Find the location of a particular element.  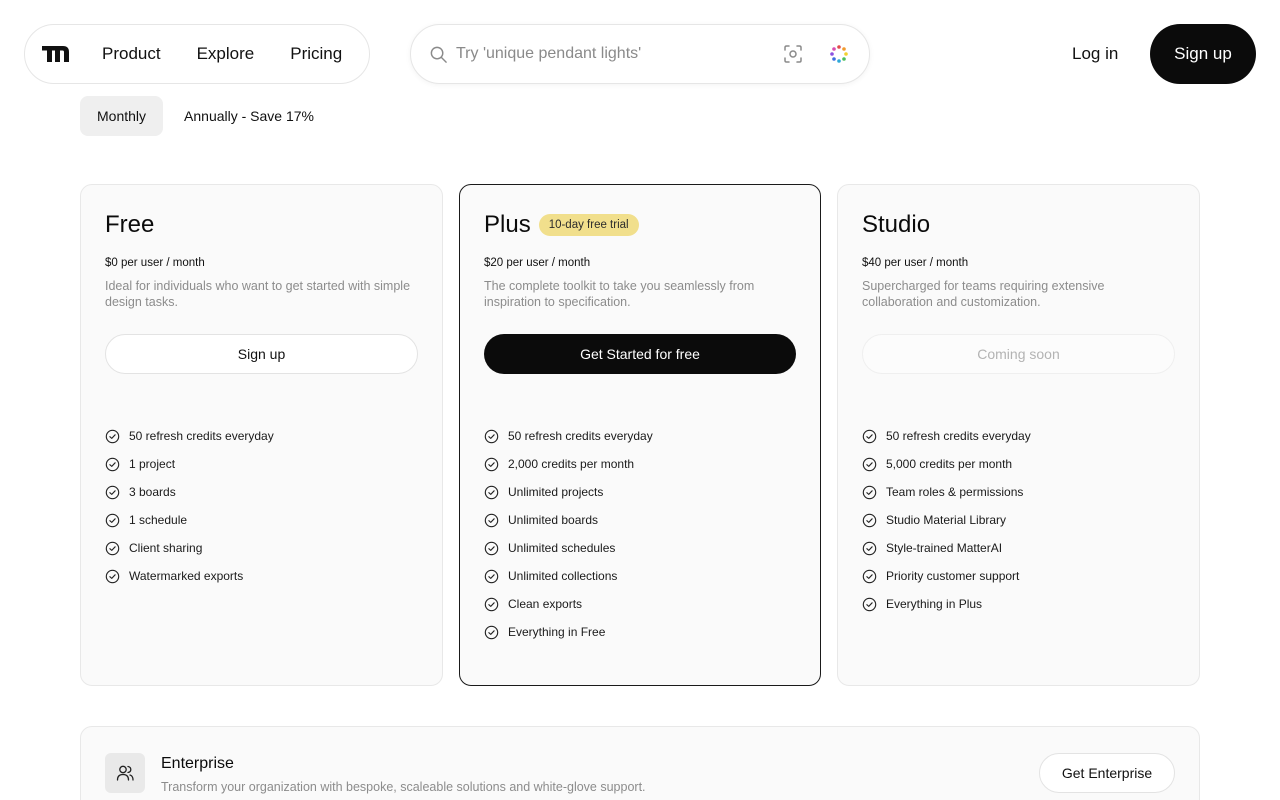

nav-link-explore: Explore is located at coordinates (226, 54).